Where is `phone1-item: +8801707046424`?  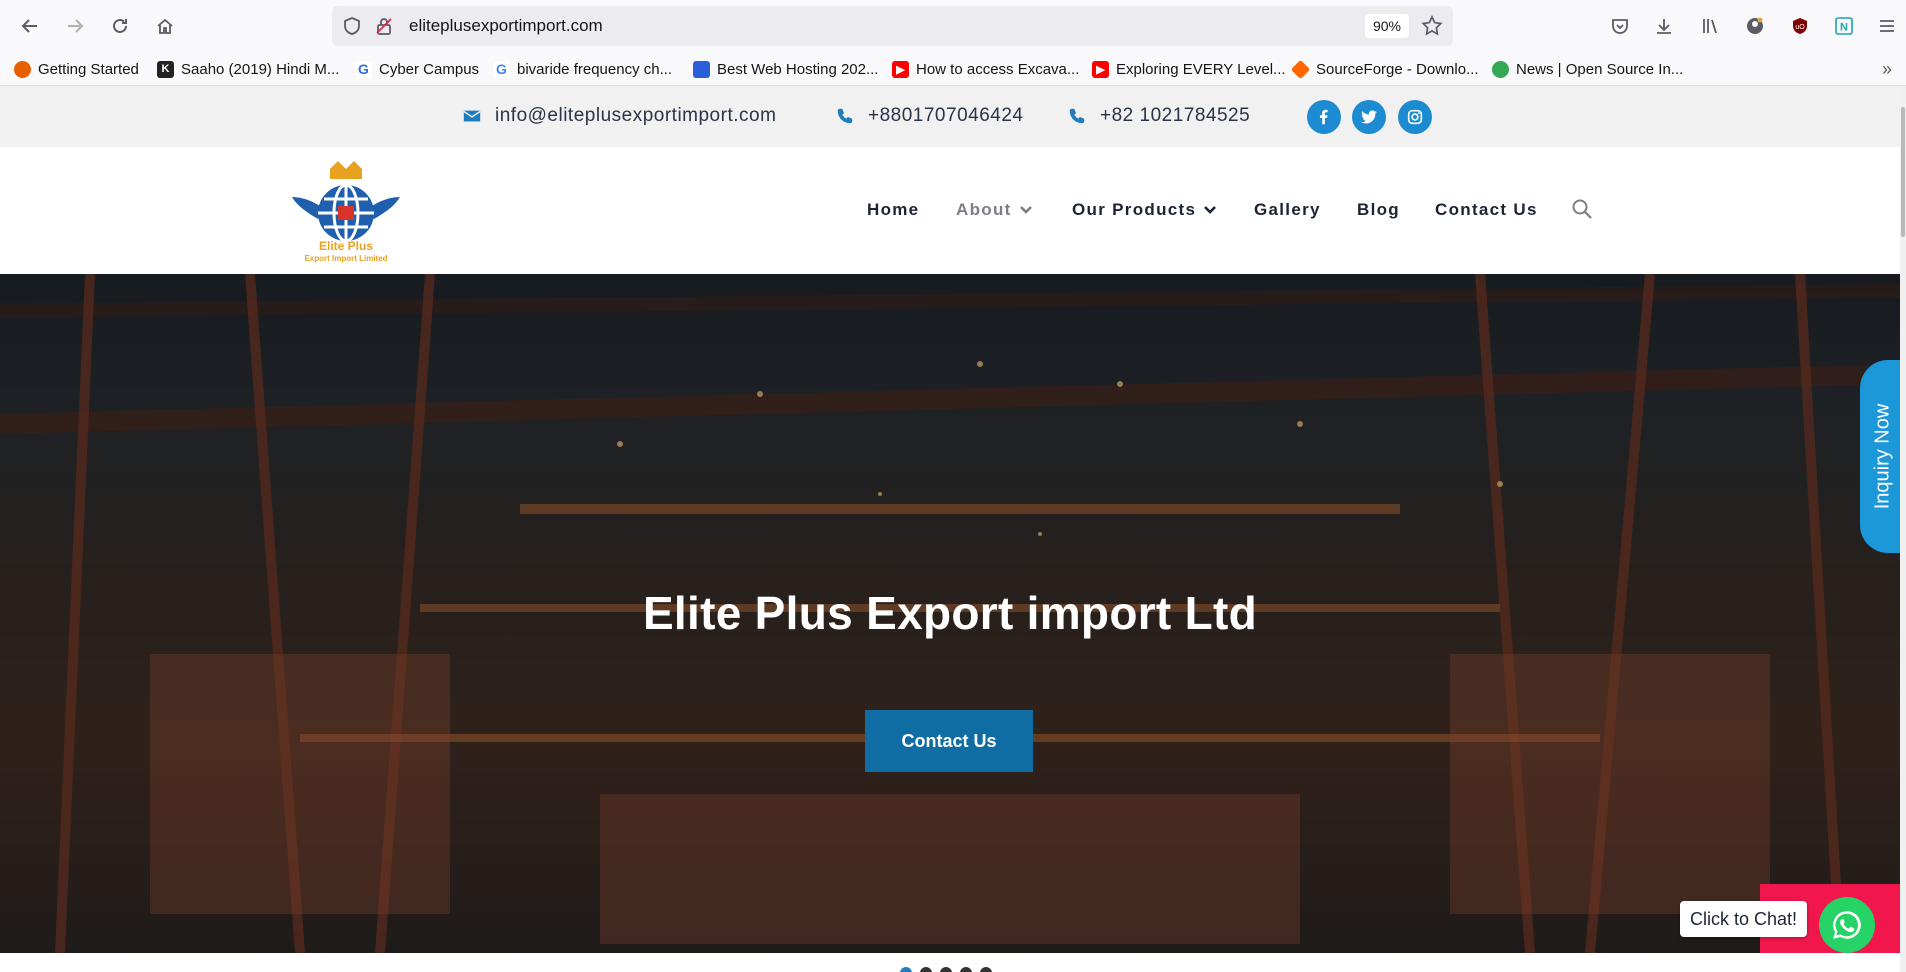
phone1-item: +8801707046424 is located at coordinates (929, 116).